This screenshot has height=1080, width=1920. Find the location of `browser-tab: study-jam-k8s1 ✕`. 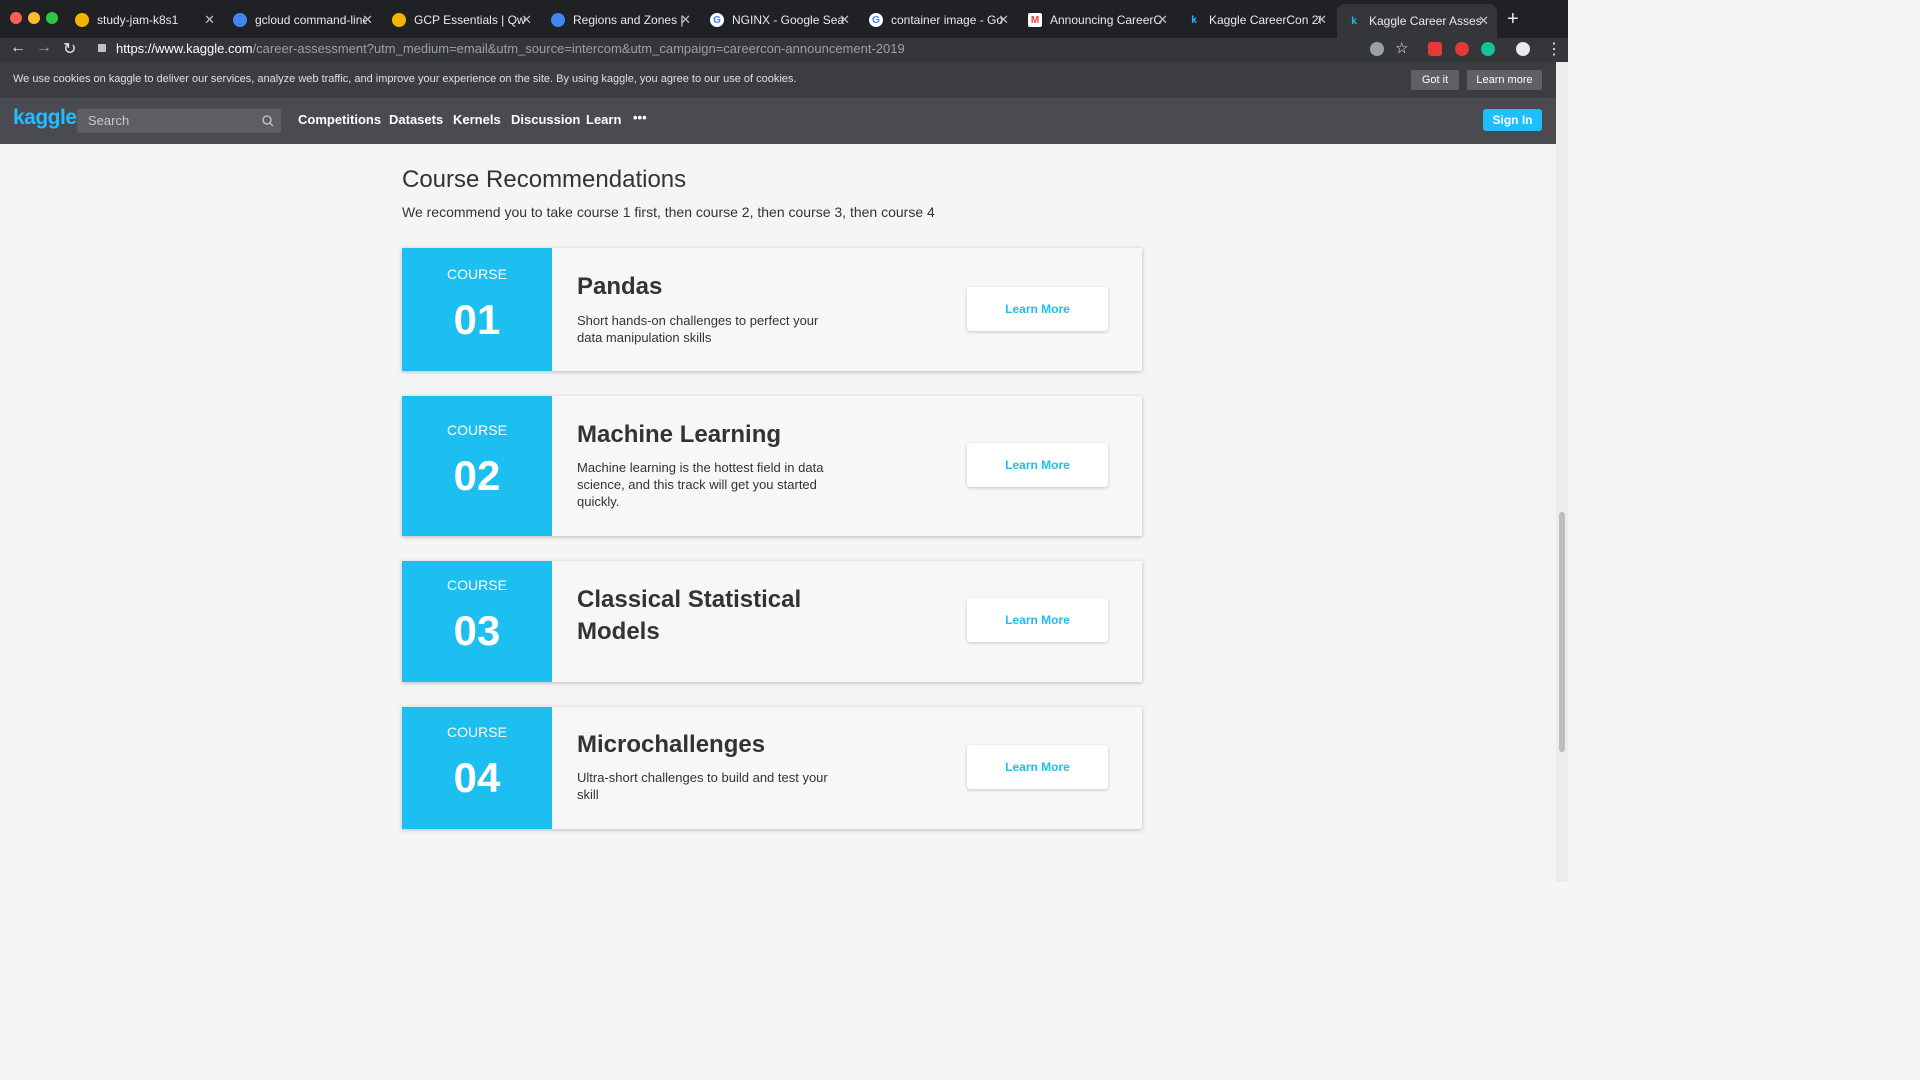

browser-tab: study-jam-k8s1 ✕ is located at coordinates (144, 20).